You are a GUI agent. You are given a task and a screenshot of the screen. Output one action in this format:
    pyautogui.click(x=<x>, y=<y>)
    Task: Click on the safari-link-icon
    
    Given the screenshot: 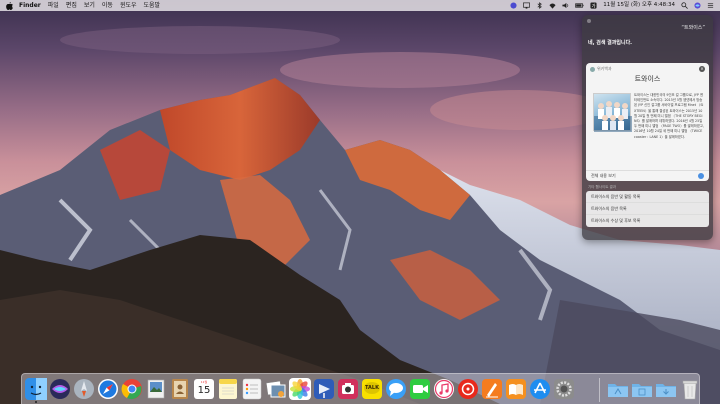 What is the action you would take?
    pyautogui.click(x=701, y=176)
    